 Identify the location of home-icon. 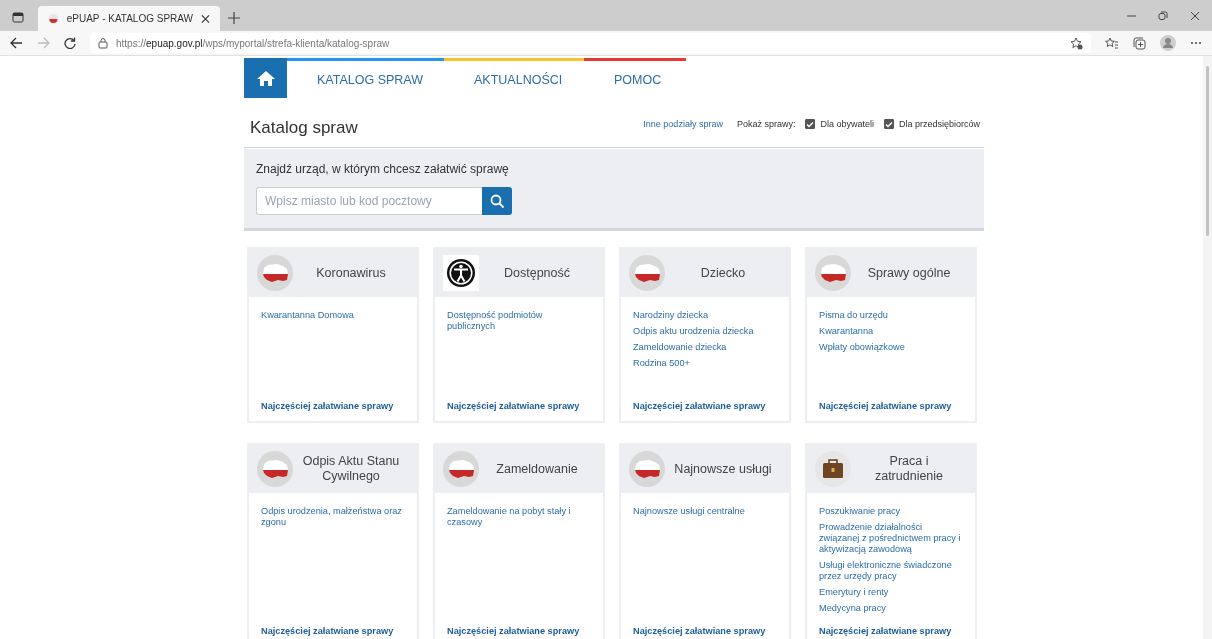
(265, 78).